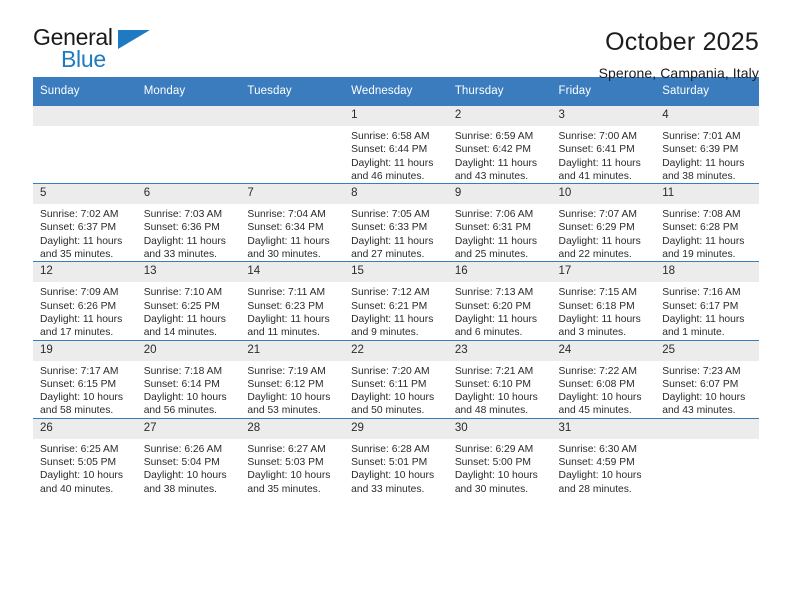  Describe the element at coordinates (183, 293) in the screenshot. I see `sunrise-text: Sunrise: 7:10 AM` at that location.